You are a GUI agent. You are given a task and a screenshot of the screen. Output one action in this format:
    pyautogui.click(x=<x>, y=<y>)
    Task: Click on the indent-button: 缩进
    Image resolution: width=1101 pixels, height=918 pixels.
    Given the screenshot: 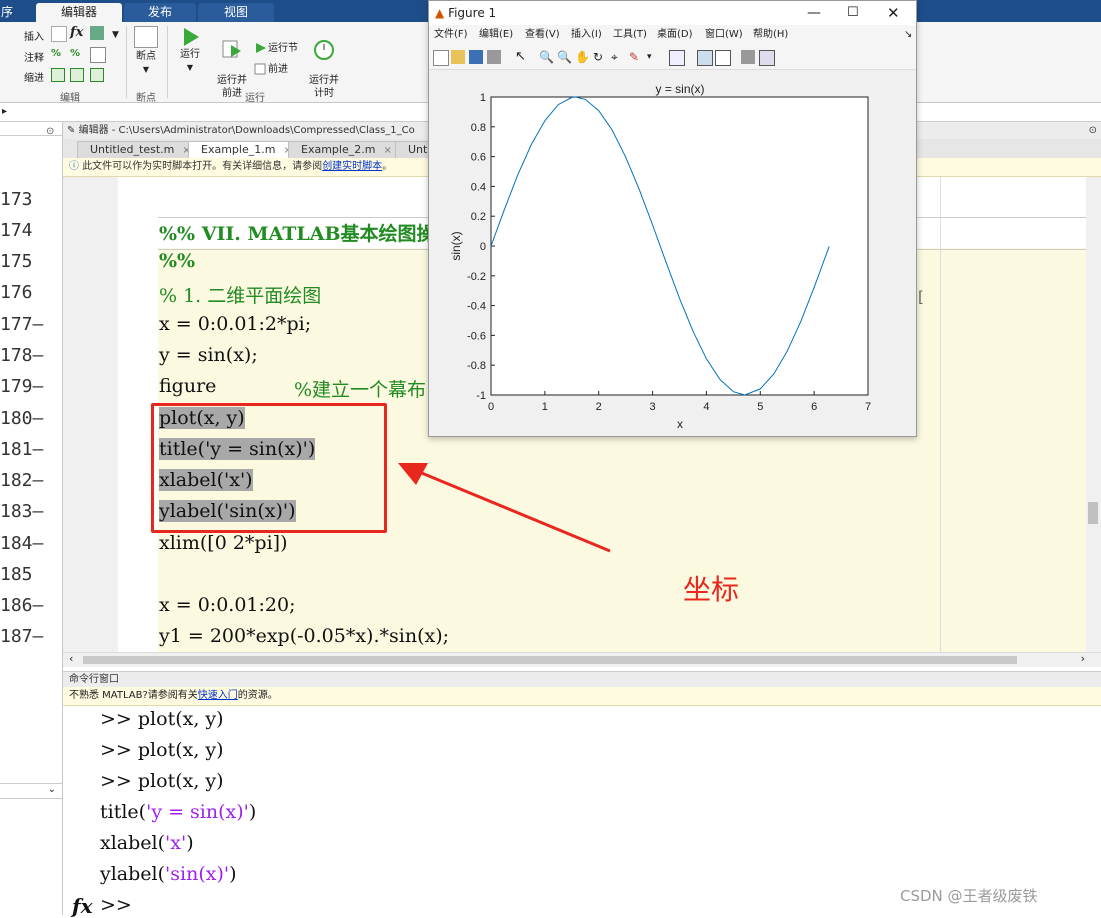 What is the action you would take?
    pyautogui.click(x=34, y=76)
    